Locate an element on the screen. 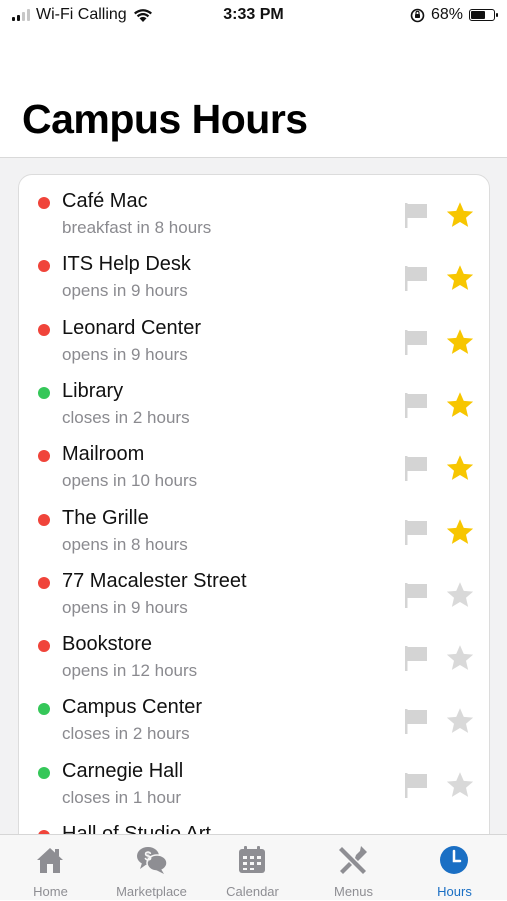 This screenshot has width=507, height=901. location-name: 77 Macalester Street is located at coordinates (154, 580).